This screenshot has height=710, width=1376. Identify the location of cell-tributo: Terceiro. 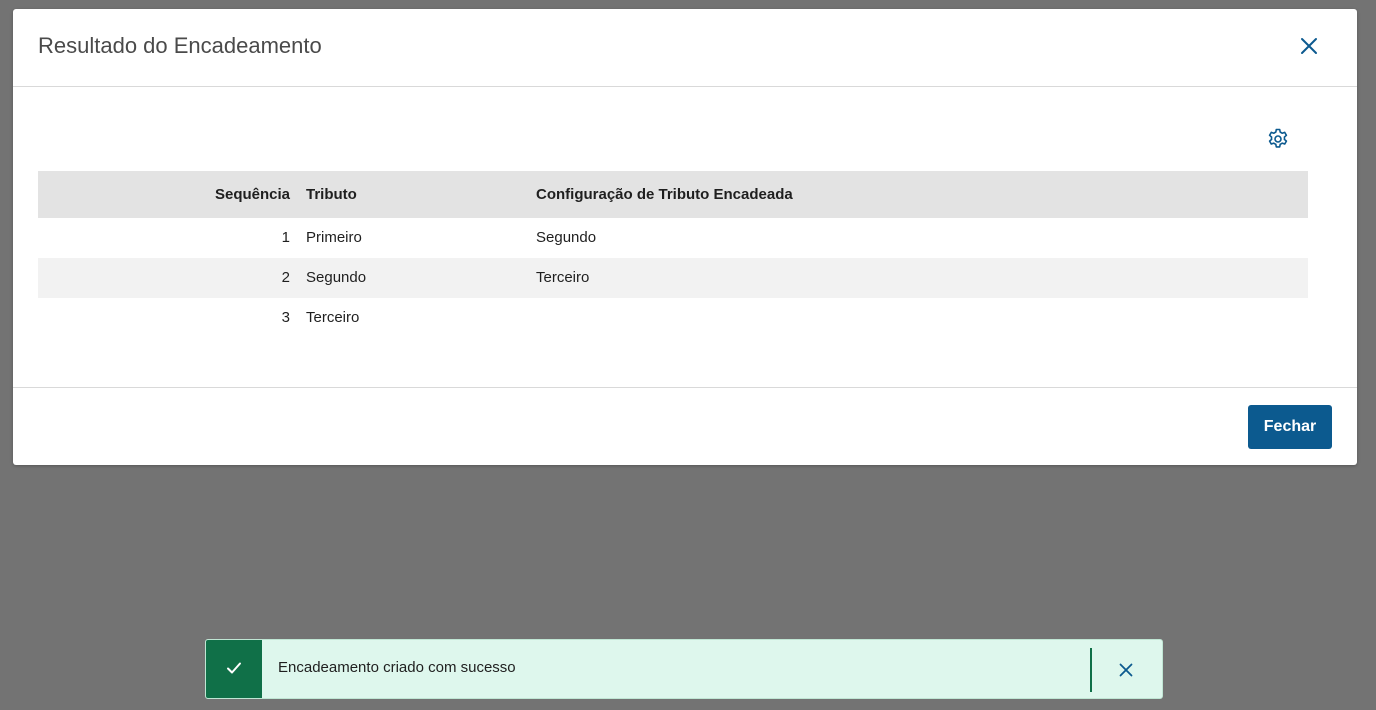
(333, 317).